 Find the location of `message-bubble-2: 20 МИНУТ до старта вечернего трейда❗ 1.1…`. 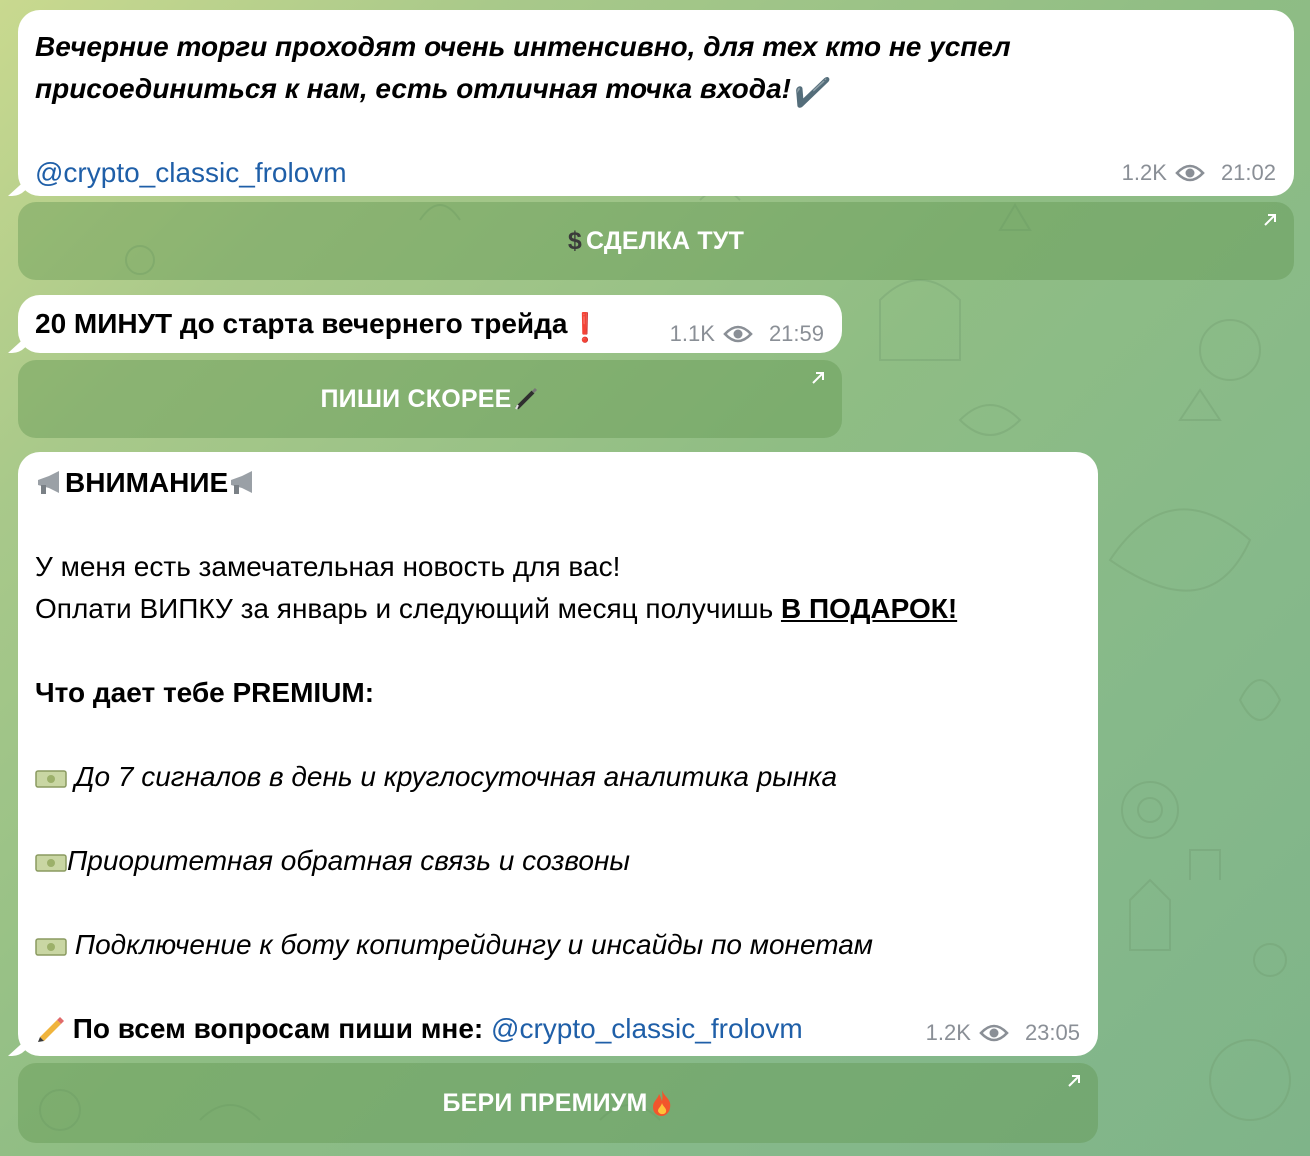

message-bubble-2: 20 МИНУТ до старта вечернего трейда❗ 1.1… is located at coordinates (430, 324).